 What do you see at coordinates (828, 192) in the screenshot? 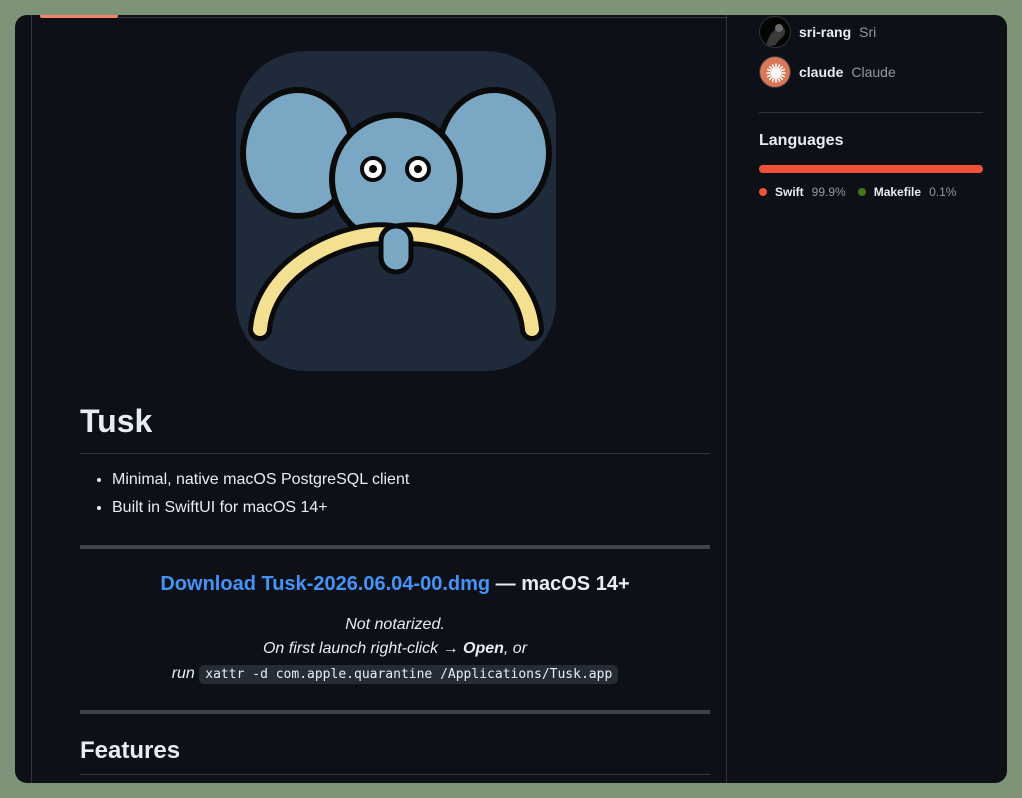
I see `language-percent: 99.9%` at bounding box center [828, 192].